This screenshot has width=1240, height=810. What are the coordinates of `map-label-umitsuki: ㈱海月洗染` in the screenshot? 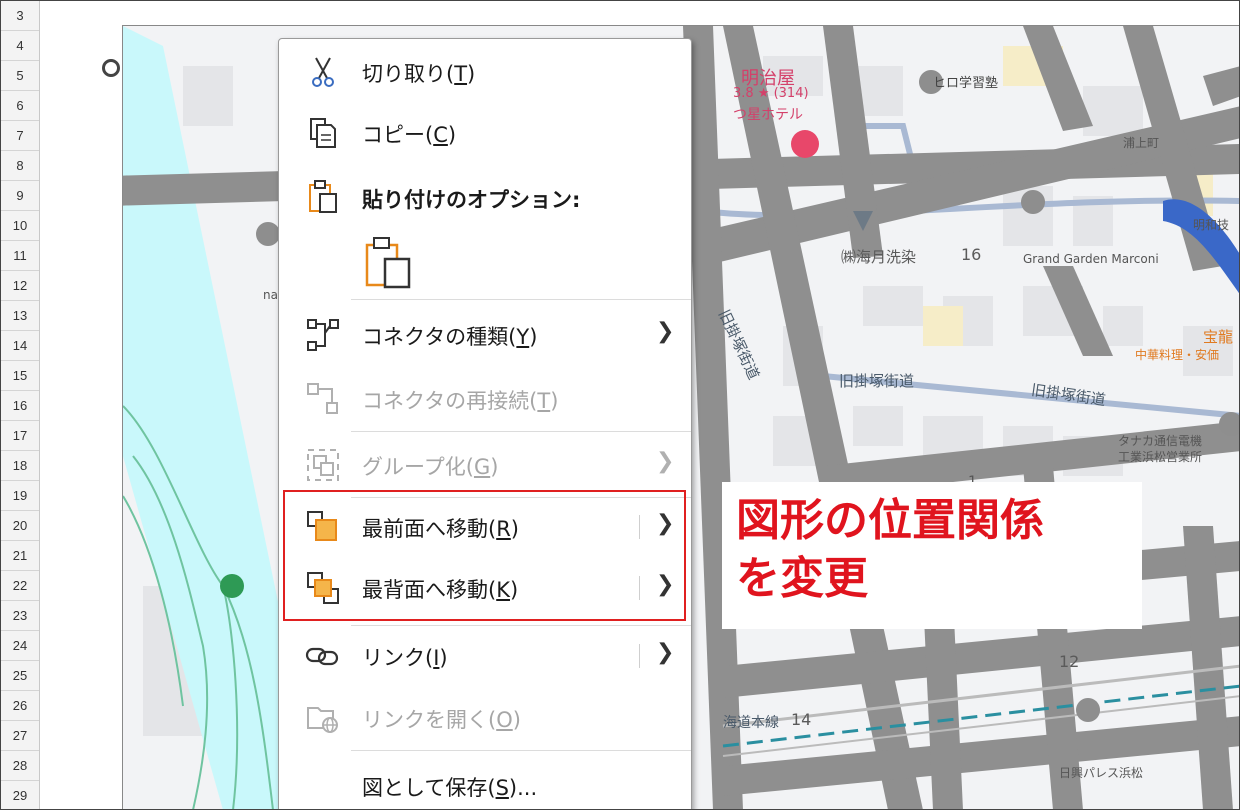 It's located at (879, 257).